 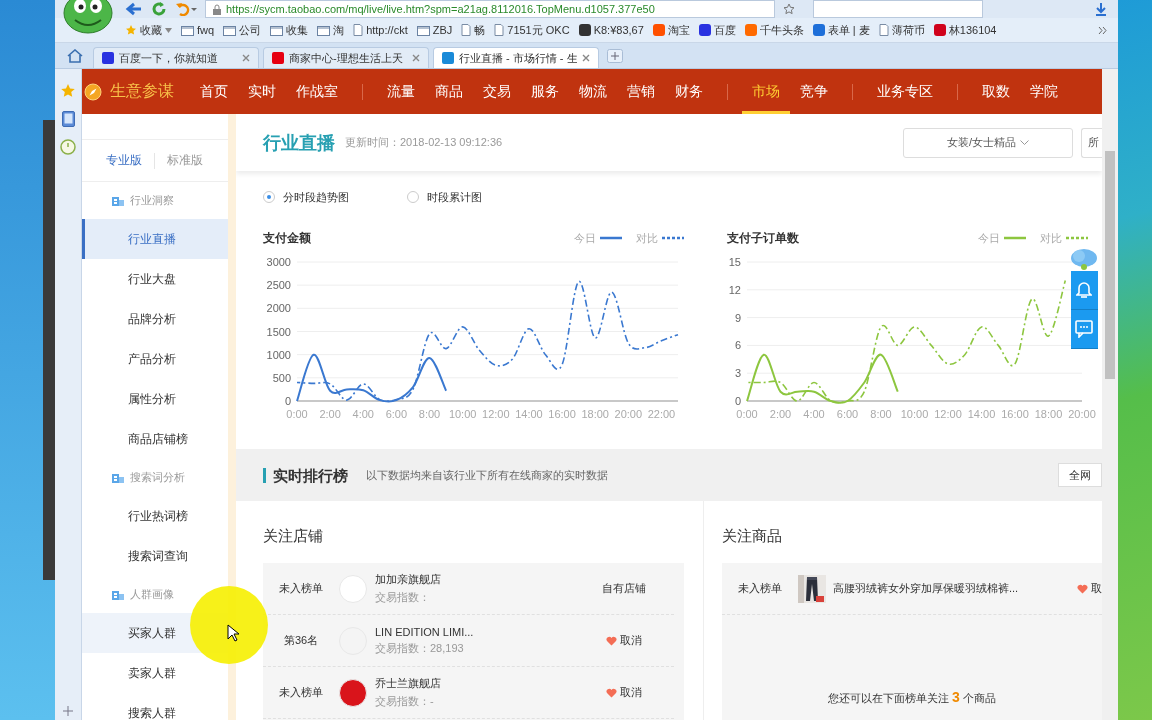 What do you see at coordinates (474, 683) in the screenshot?
I see `shop-name: 乔士兰旗舰店` at bounding box center [474, 683].